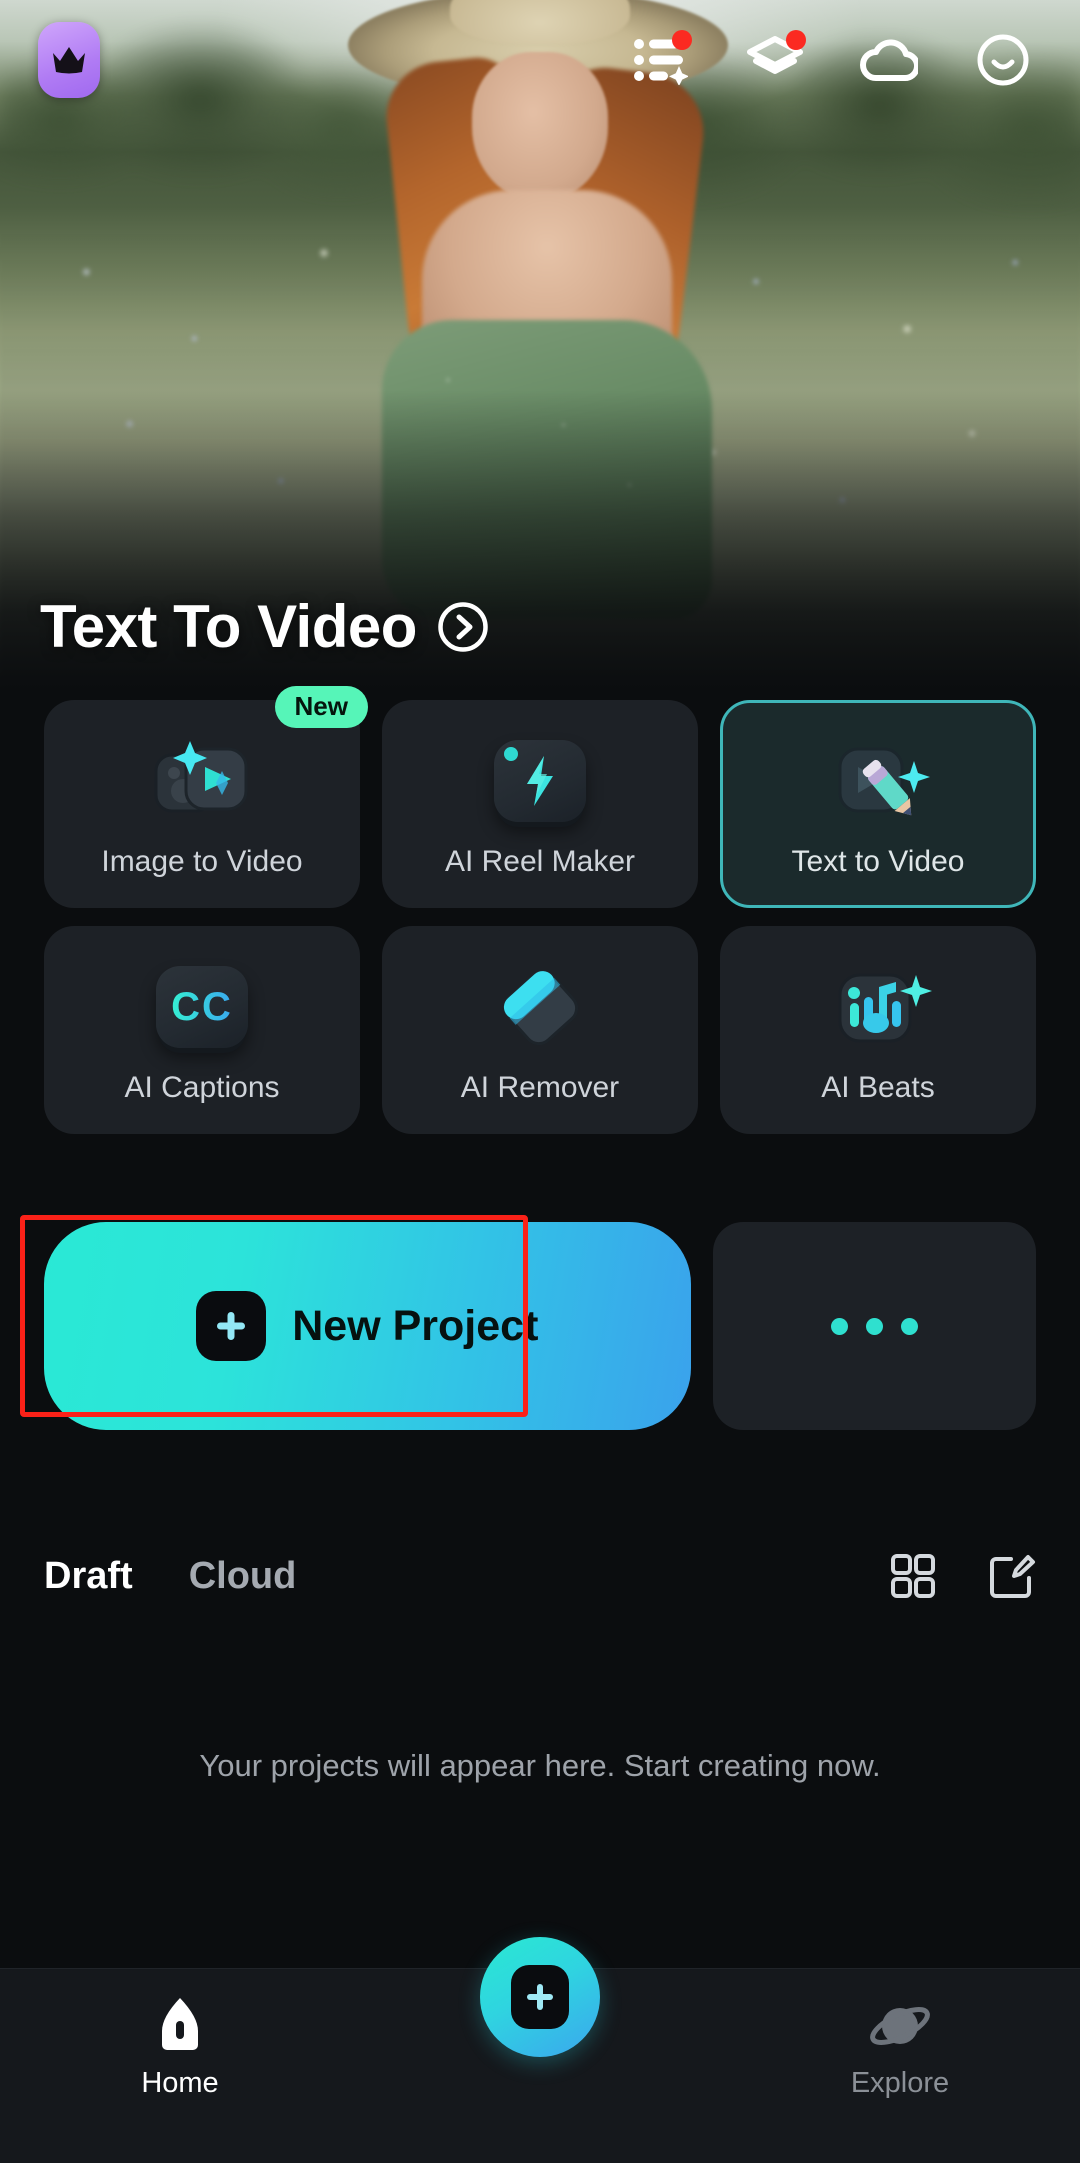 The width and height of the screenshot is (1080, 2163). What do you see at coordinates (243, 1576) in the screenshot?
I see `tab-cloud: Cloud` at bounding box center [243, 1576].